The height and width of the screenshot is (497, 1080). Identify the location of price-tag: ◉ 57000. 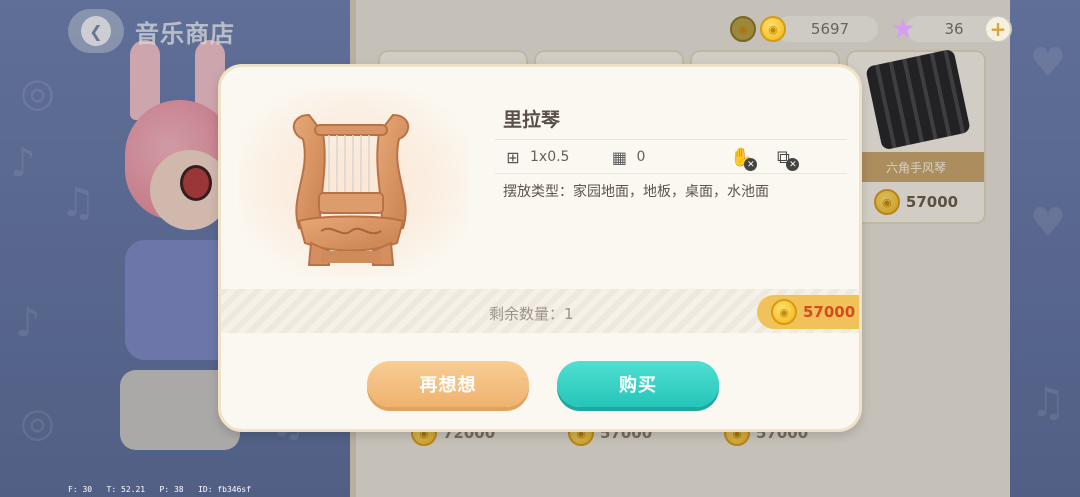
(808, 312).